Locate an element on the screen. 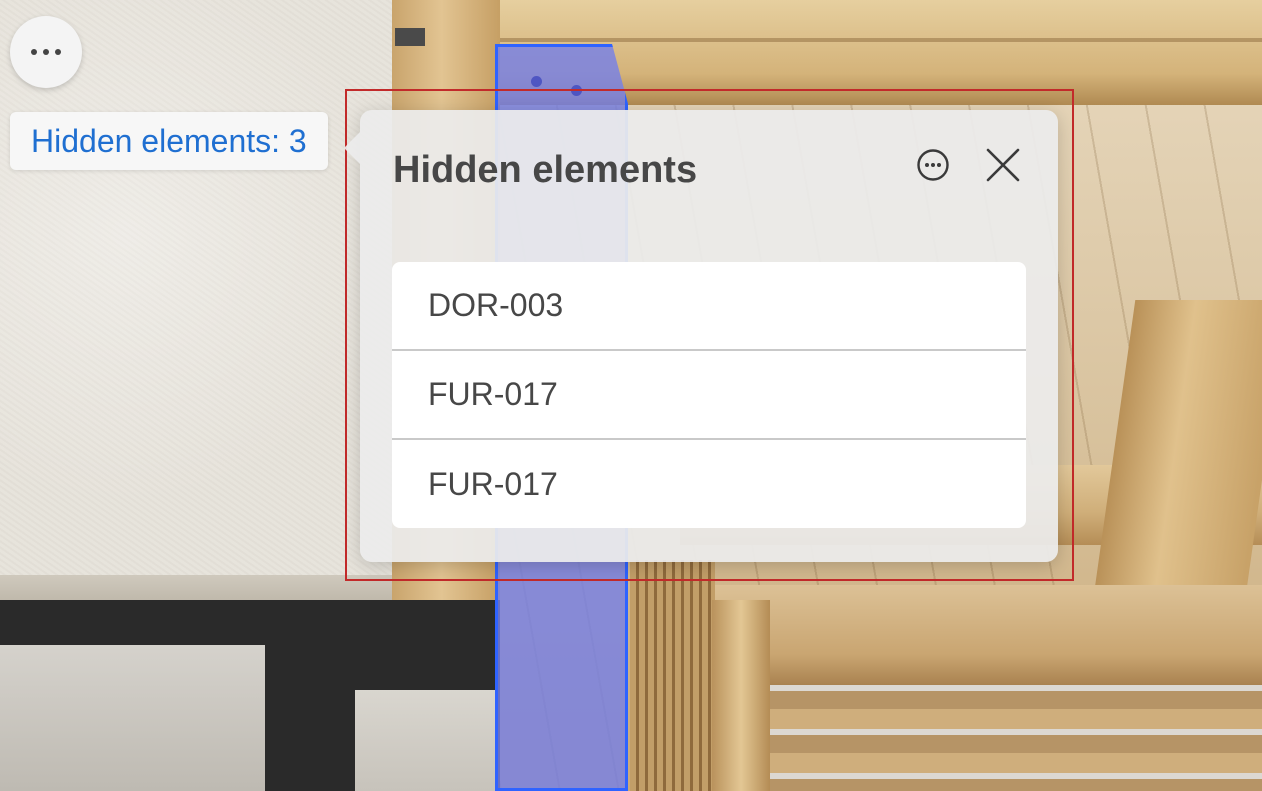  ceiling-beam-lower is located at coordinates (981, 635).